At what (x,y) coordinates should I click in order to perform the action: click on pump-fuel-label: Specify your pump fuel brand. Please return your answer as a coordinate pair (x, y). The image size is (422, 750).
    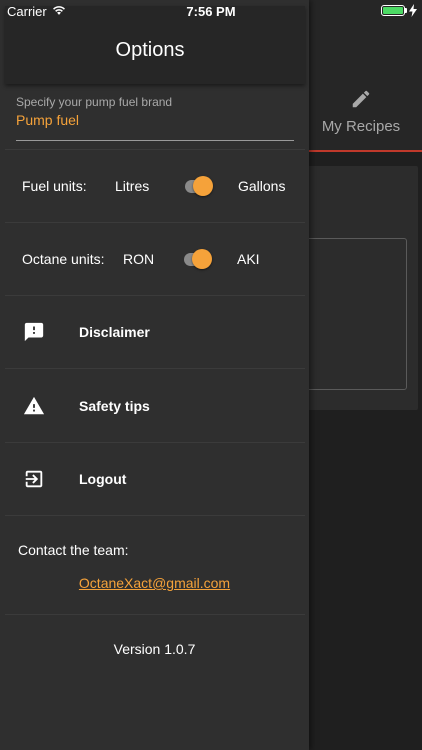
    Looking at the image, I should click on (94, 102).